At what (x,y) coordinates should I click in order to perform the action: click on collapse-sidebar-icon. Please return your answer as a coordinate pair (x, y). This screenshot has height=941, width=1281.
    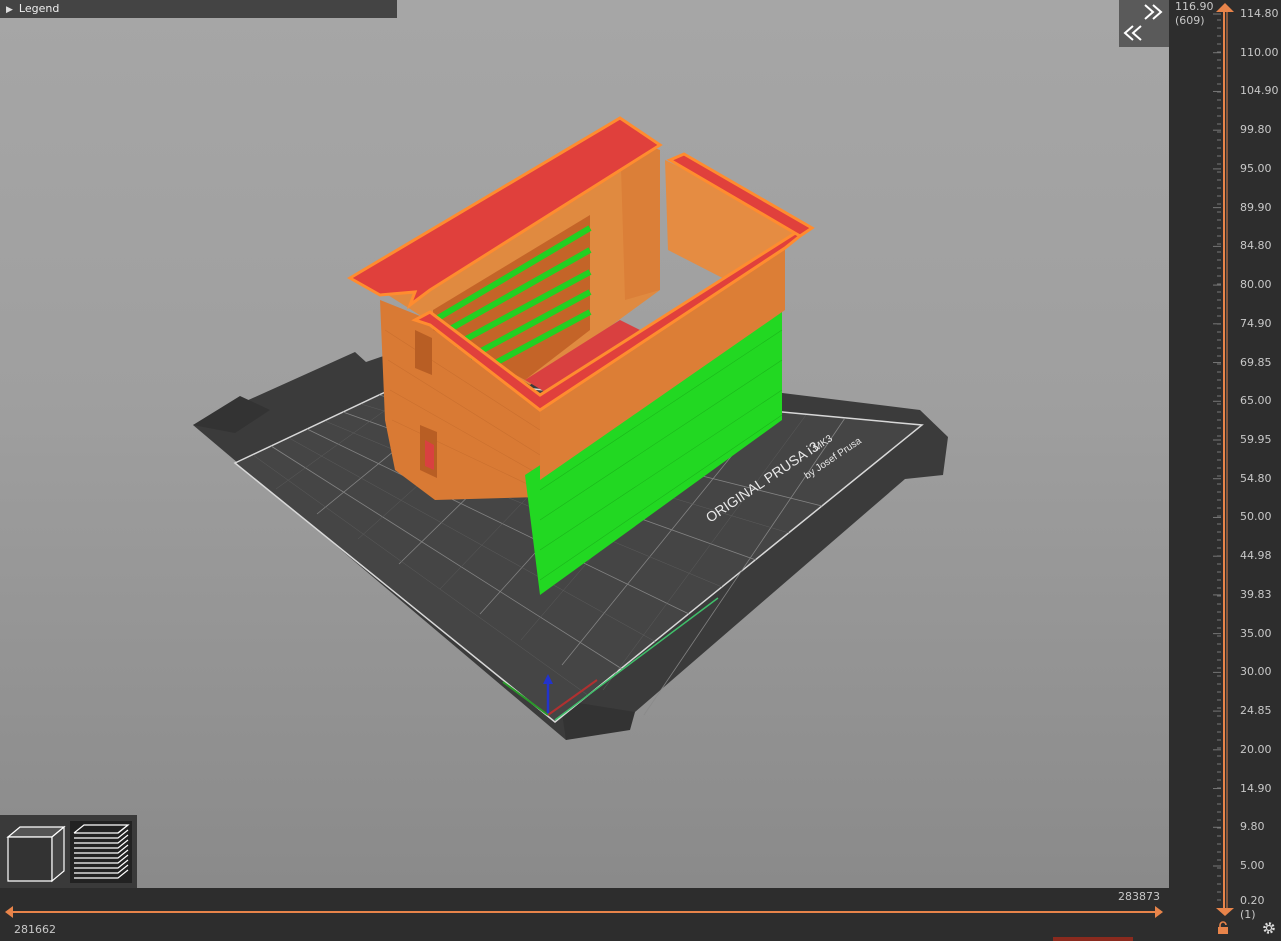
    Looking at the image, I should click on (1143, 22).